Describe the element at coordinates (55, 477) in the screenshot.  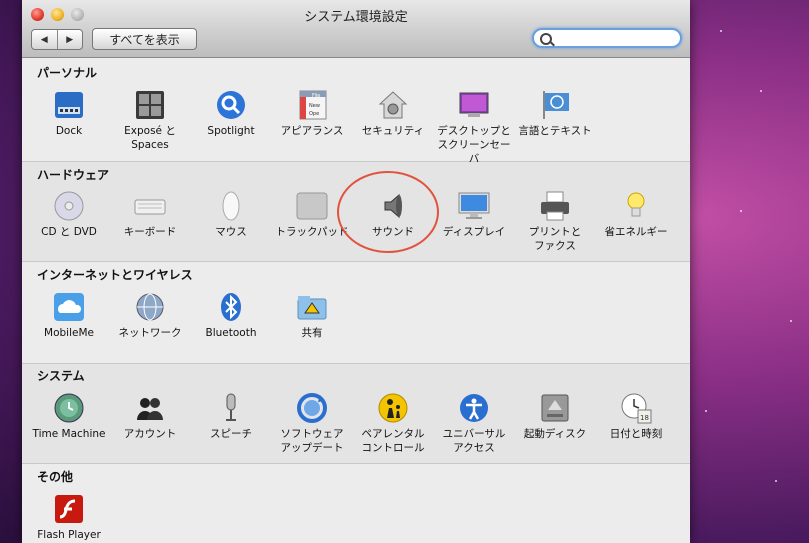
I see `section-title: その他` at that location.